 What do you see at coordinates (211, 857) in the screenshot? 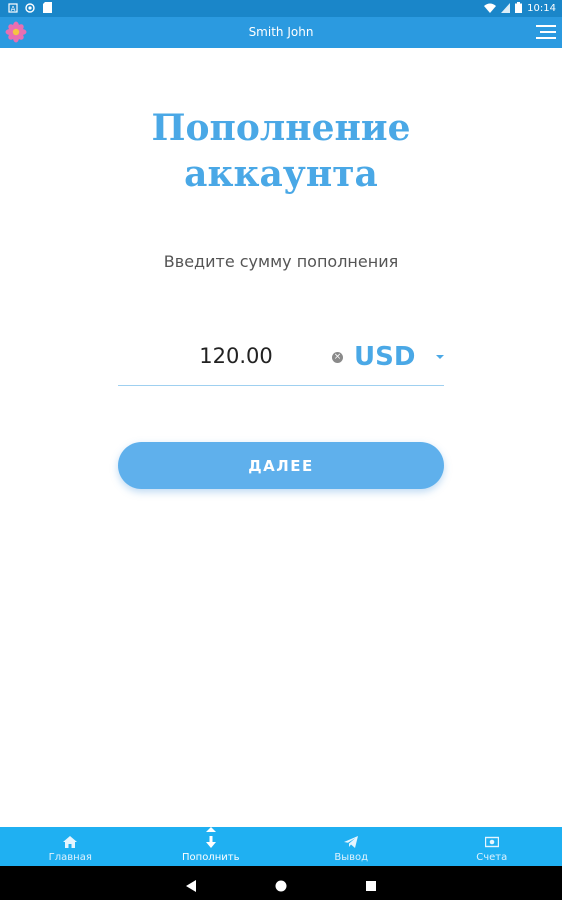
I see `nav-label-deposit: Пополнить` at bounding box center [211, 857].